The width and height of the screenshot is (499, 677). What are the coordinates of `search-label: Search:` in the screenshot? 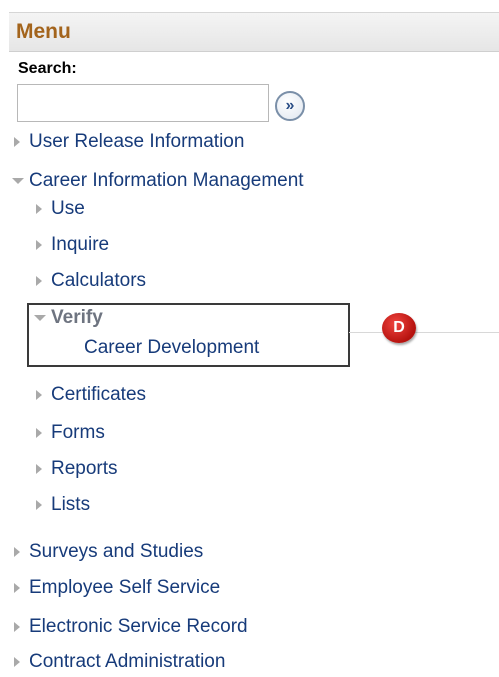 It's located at (47, 68).